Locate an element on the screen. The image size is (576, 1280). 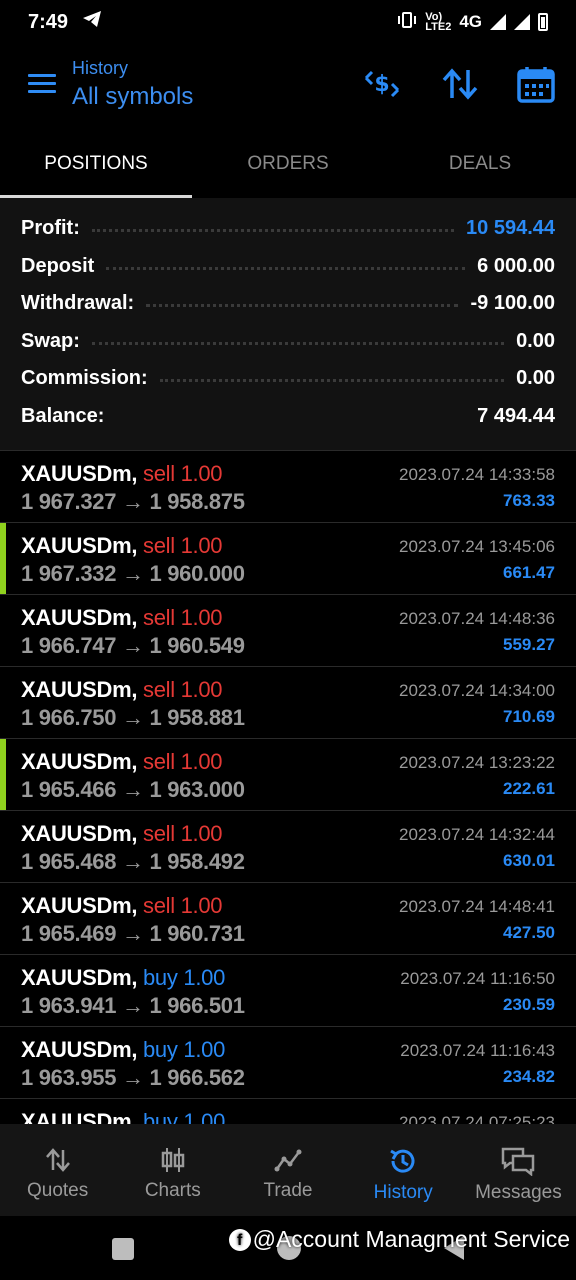
messages-icon is located at coordinates (518, 1161).